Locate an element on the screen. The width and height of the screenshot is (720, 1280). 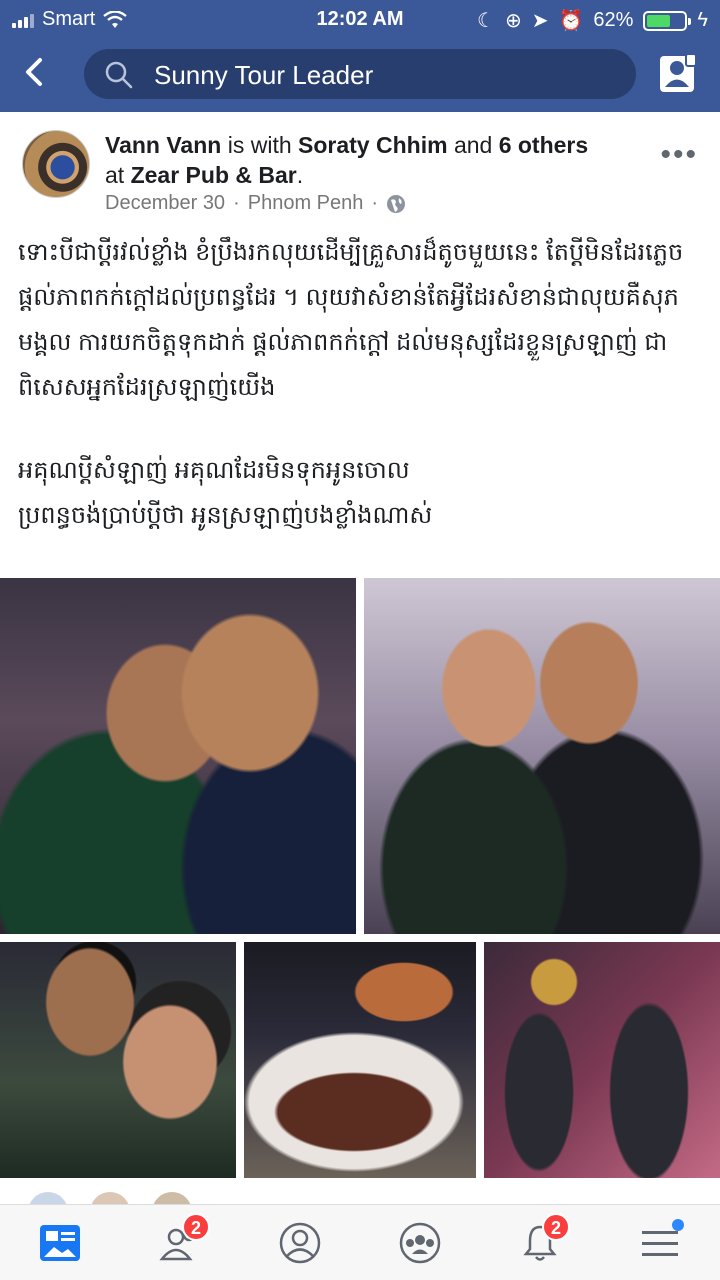
groups-icon is located at coordinates (420, 1243).